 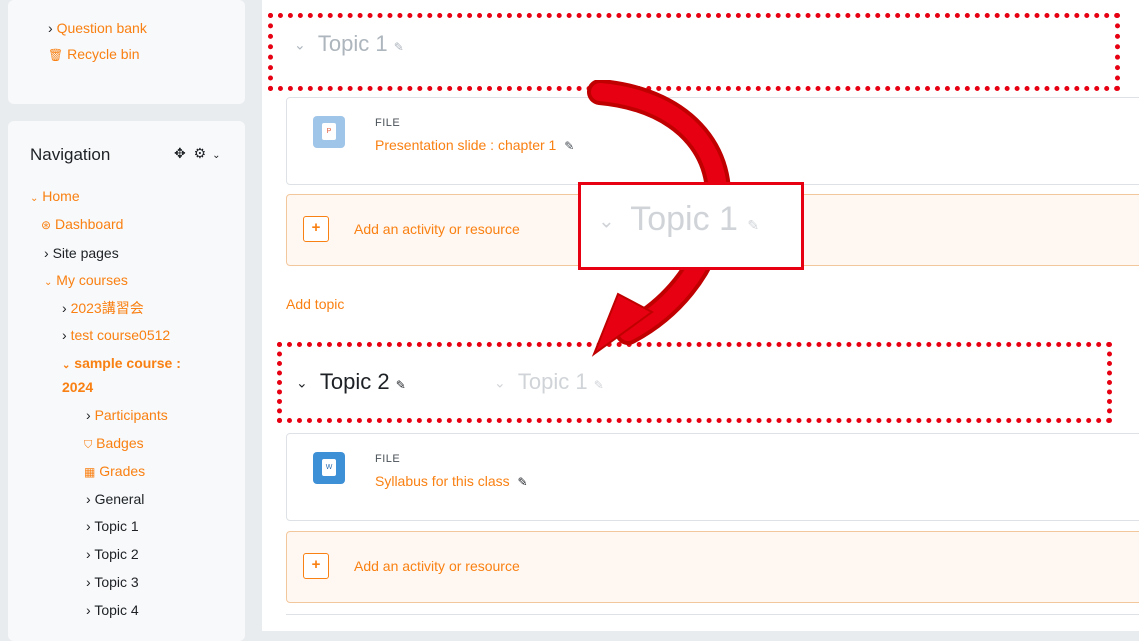 What do you see at coordinates (112, 582) in the screenshot?
I see `nav-topic-3: › Topic 3` at bounding box center [112, 582].